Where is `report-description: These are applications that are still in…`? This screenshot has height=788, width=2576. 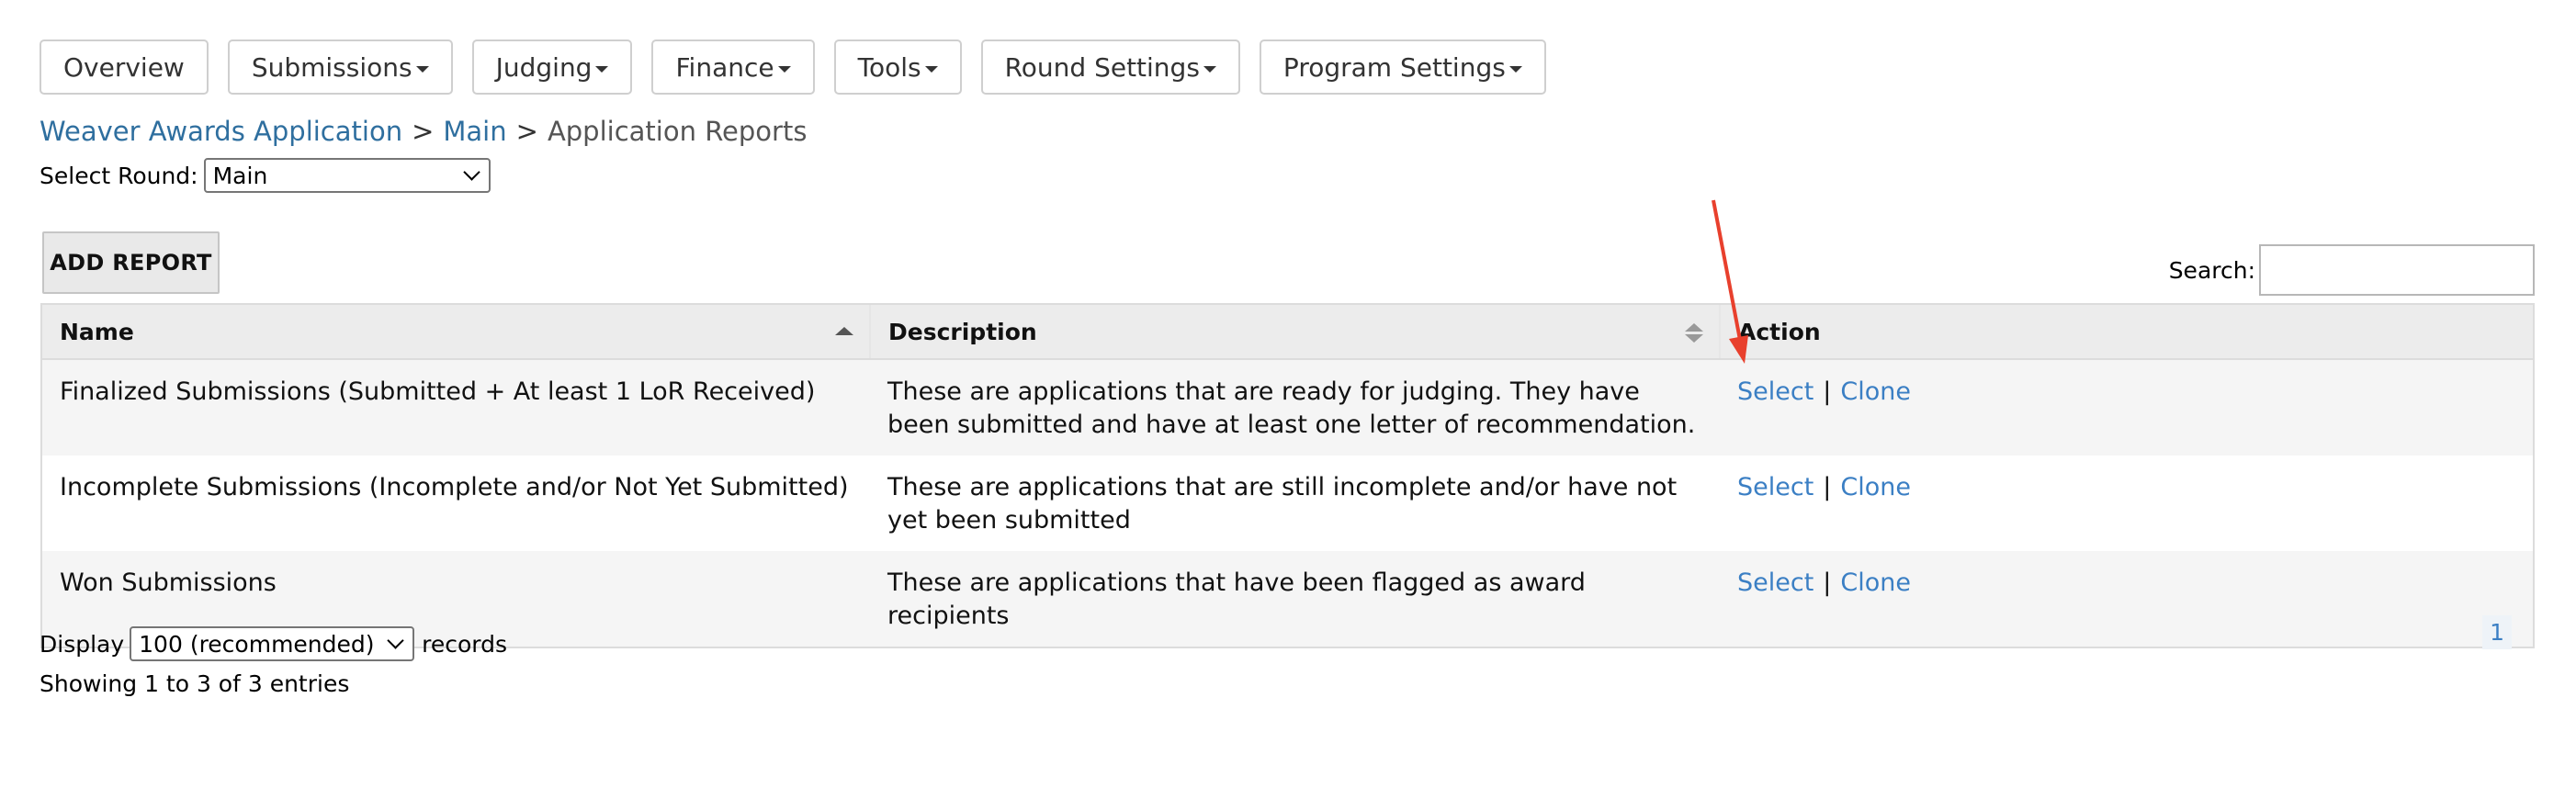 report-description: These are applications that are still in… is located at coordinates (1295, 503).